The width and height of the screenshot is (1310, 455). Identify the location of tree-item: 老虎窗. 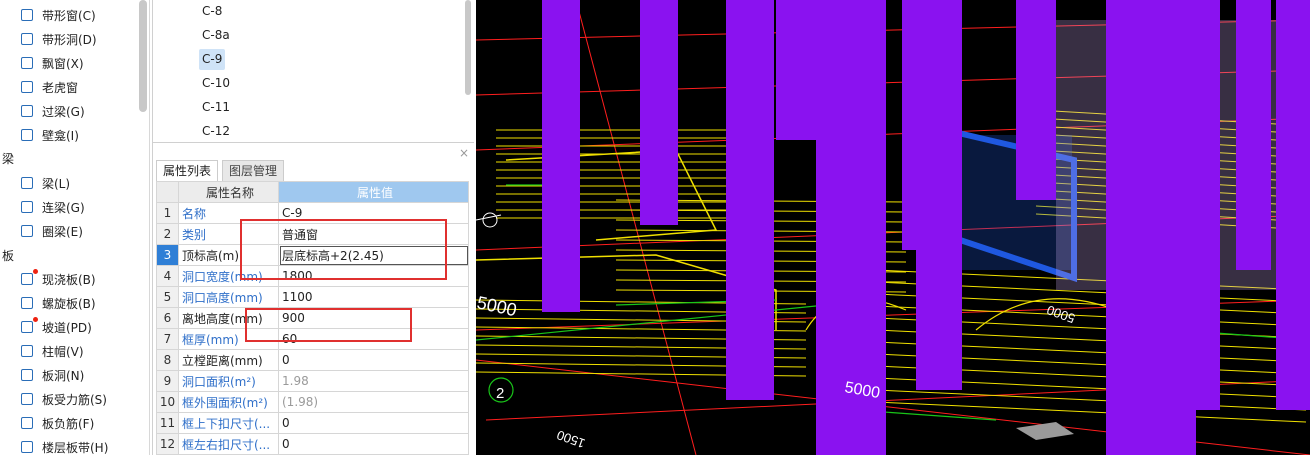
(49, 87).